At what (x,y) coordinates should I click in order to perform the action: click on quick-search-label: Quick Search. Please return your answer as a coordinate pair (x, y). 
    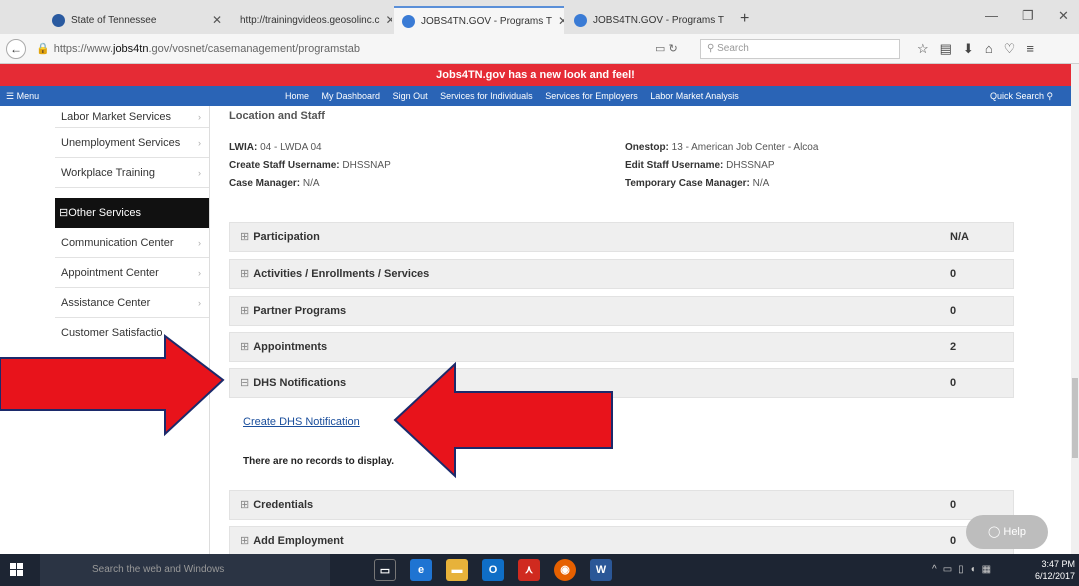
    Looking at the image, I should click on (1017, 96).